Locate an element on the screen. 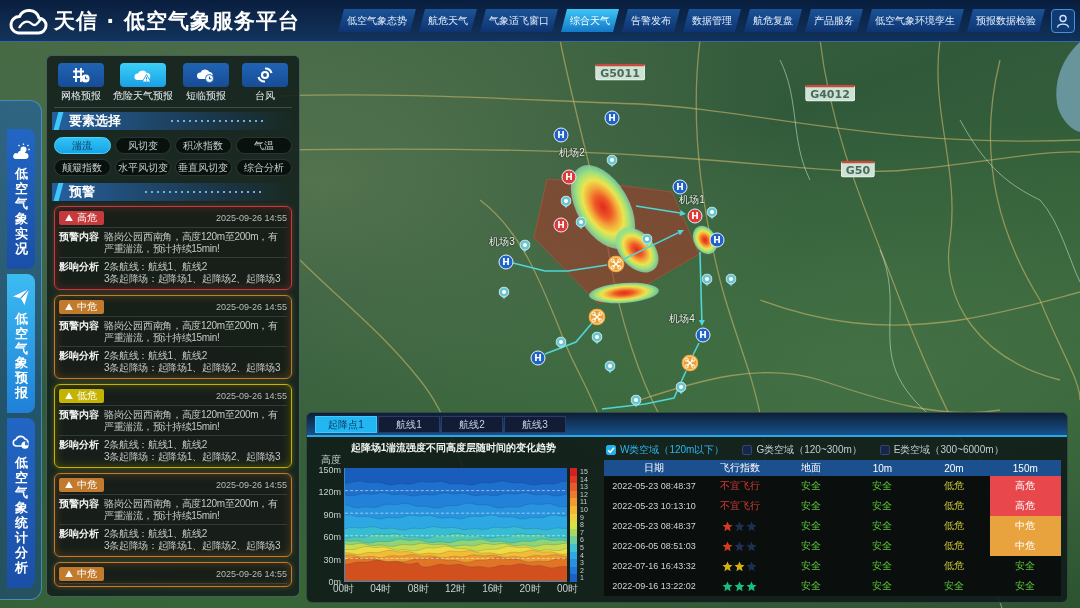 The image size is (1080, 608). user-button is located at coordinates (1063, 20).